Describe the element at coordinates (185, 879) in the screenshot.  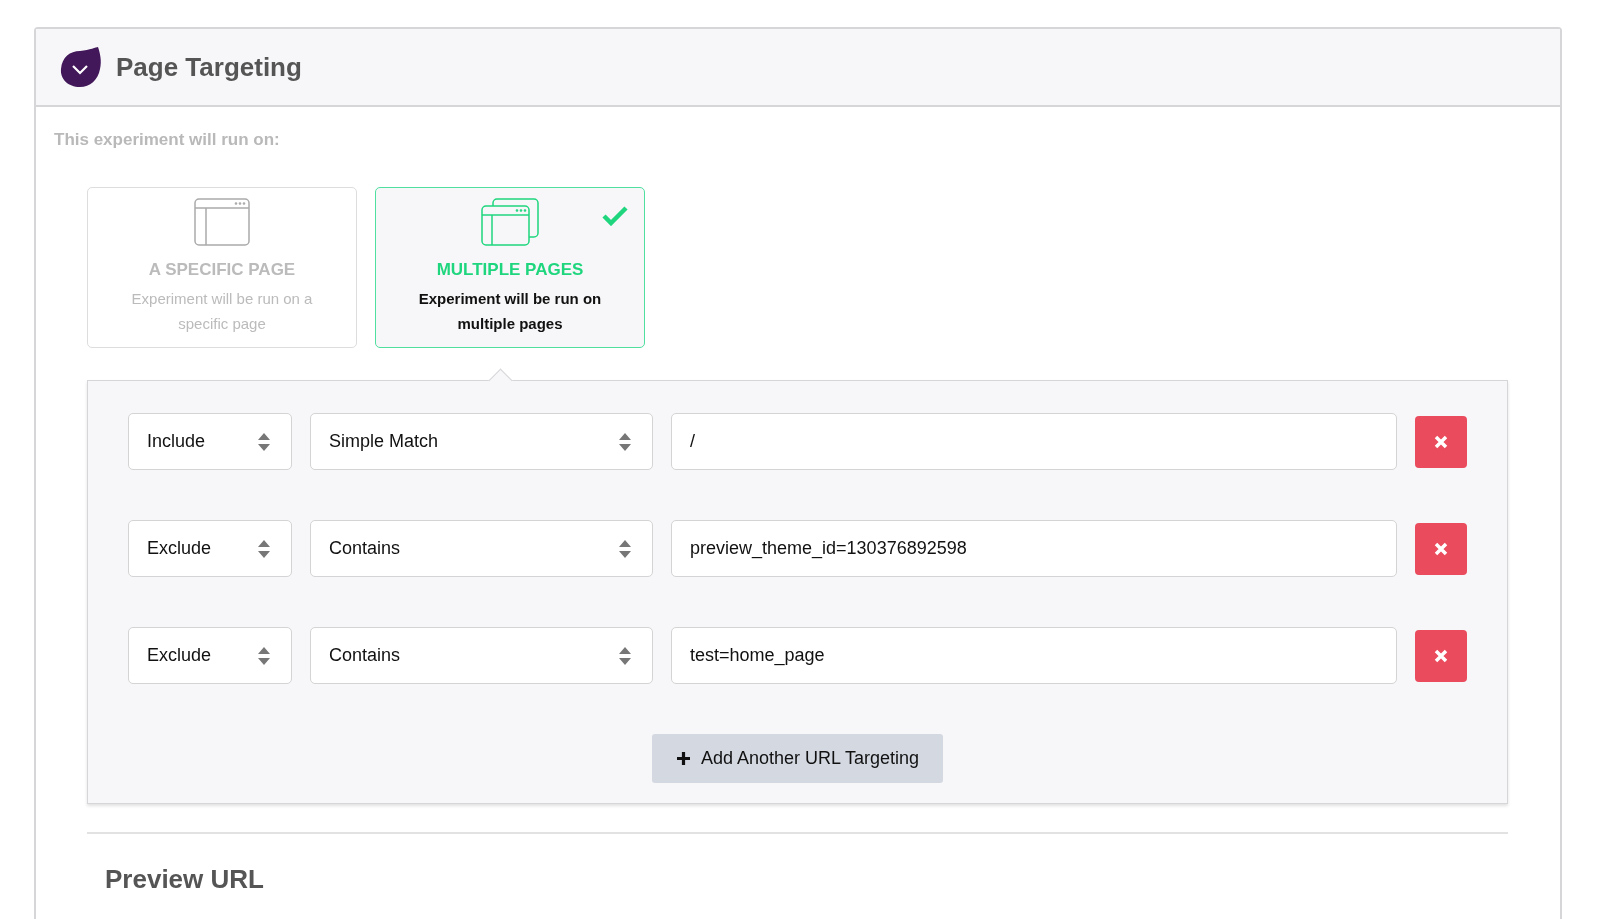
I see `preview-url-heading: Preview URL` at that location.